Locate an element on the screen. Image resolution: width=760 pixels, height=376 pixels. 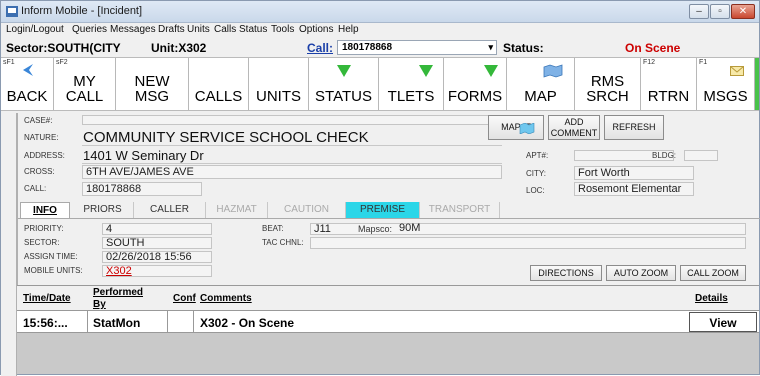
call-zoom-label: CALL ZOOM is located at coordinates (713, 273).